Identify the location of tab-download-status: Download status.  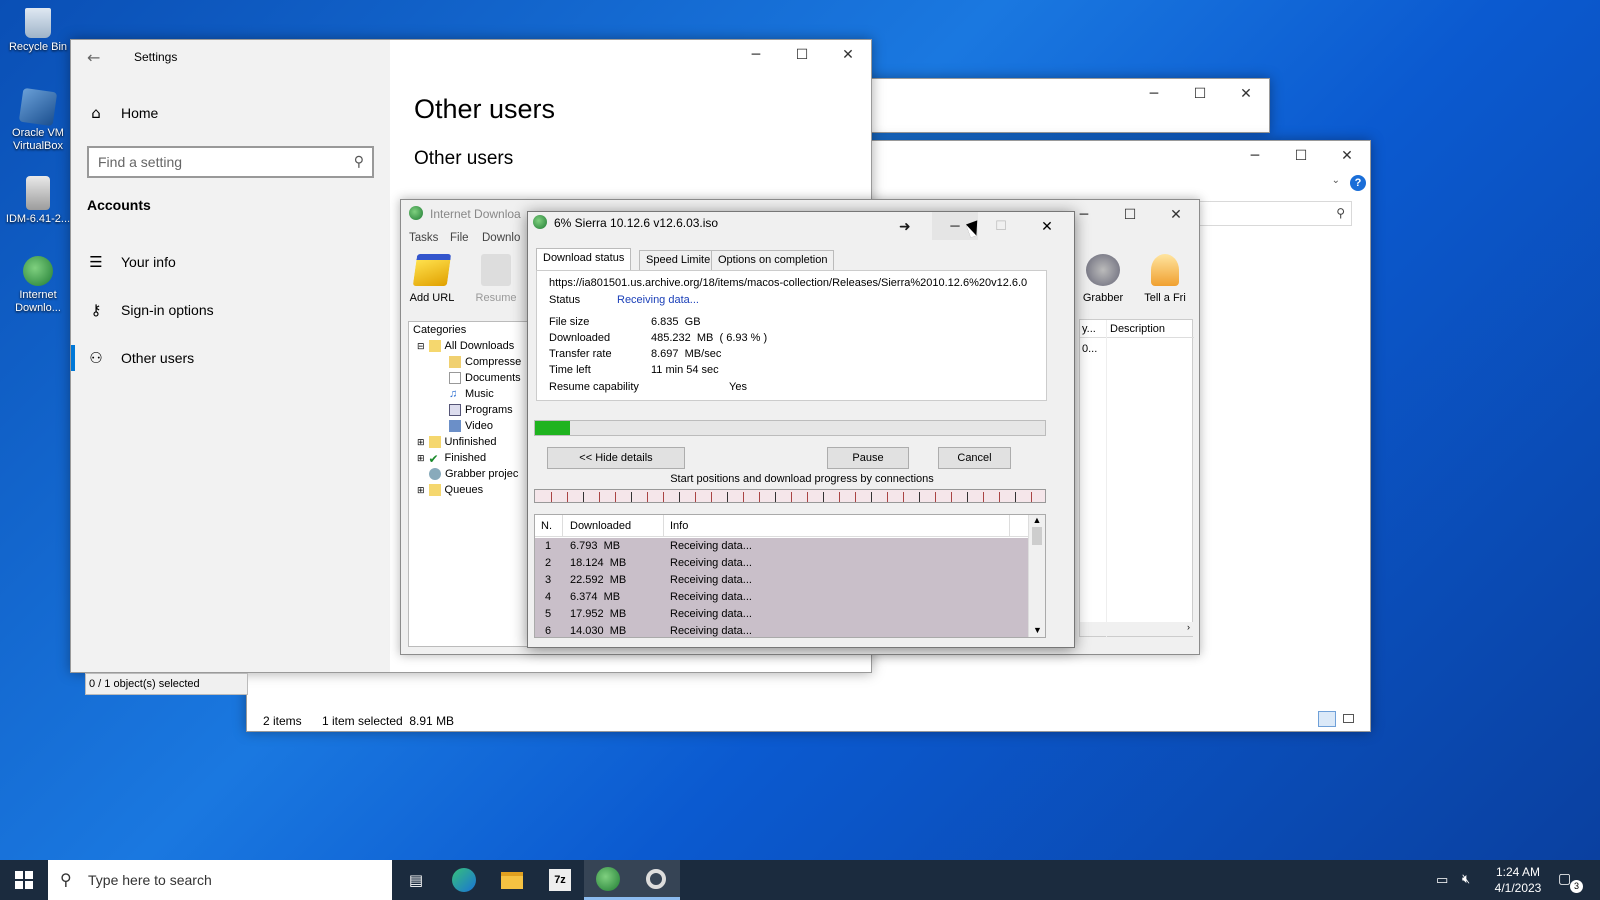
(584, 259).